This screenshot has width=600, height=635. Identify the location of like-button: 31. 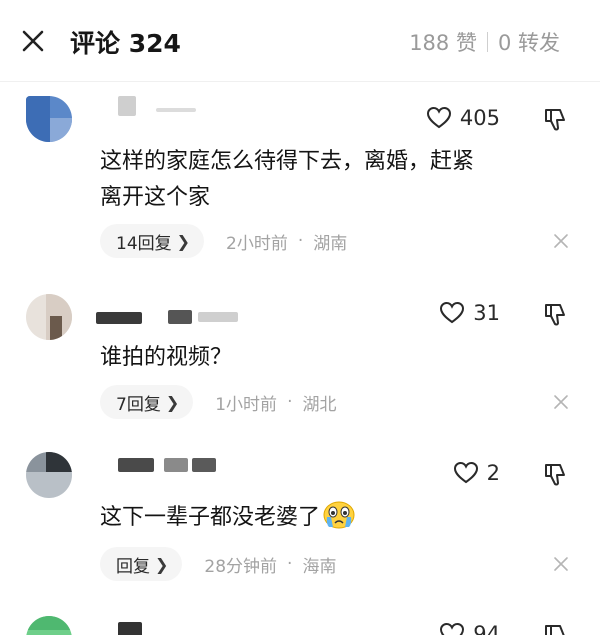
(469, 313).